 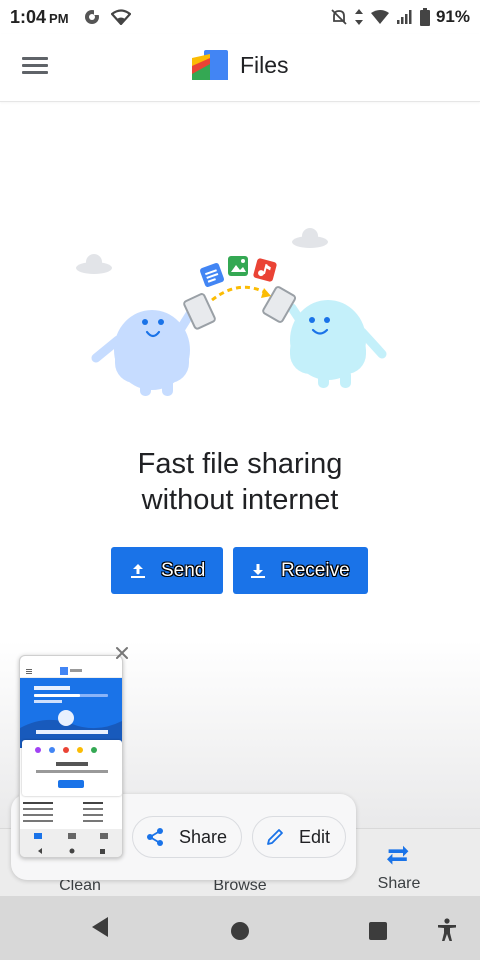 I want to click on send-button: Send, so click(x=167, y=570).